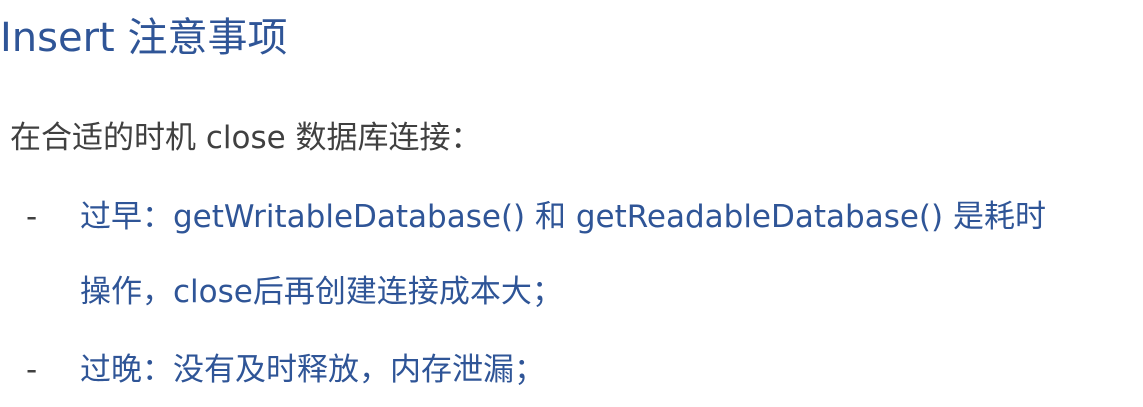 The width and height of the screenshot is (1143, 407). What do you see at coordinates (321, 292) in the screenshot?
I see `item-line-continuation: 操作，close后再创建连接成本大；` at bounding box center [321, 292].